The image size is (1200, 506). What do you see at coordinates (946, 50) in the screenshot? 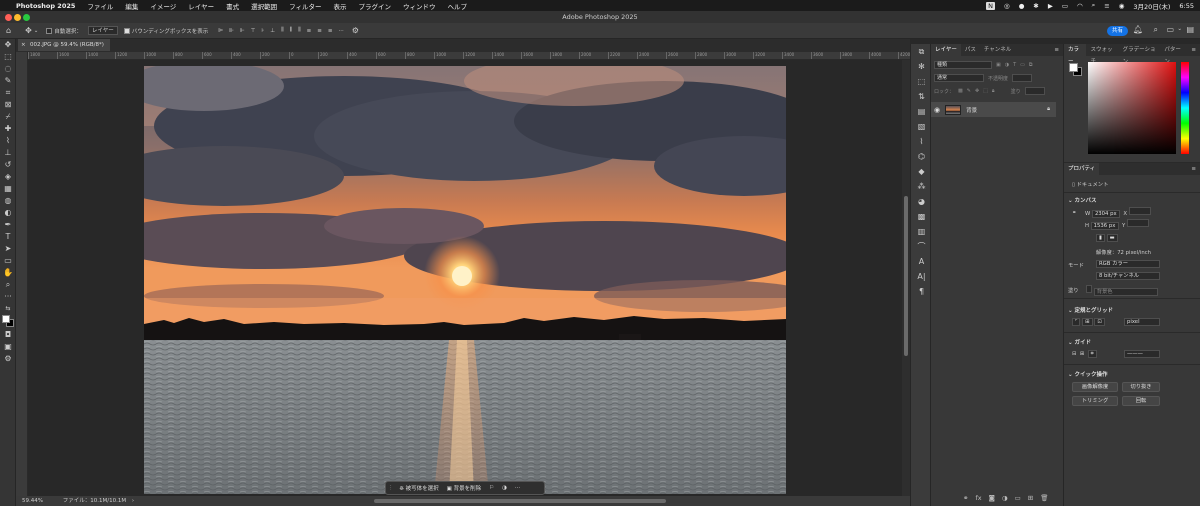
I see `tab-layers: レイヤー` at bounding box center [946, 50].